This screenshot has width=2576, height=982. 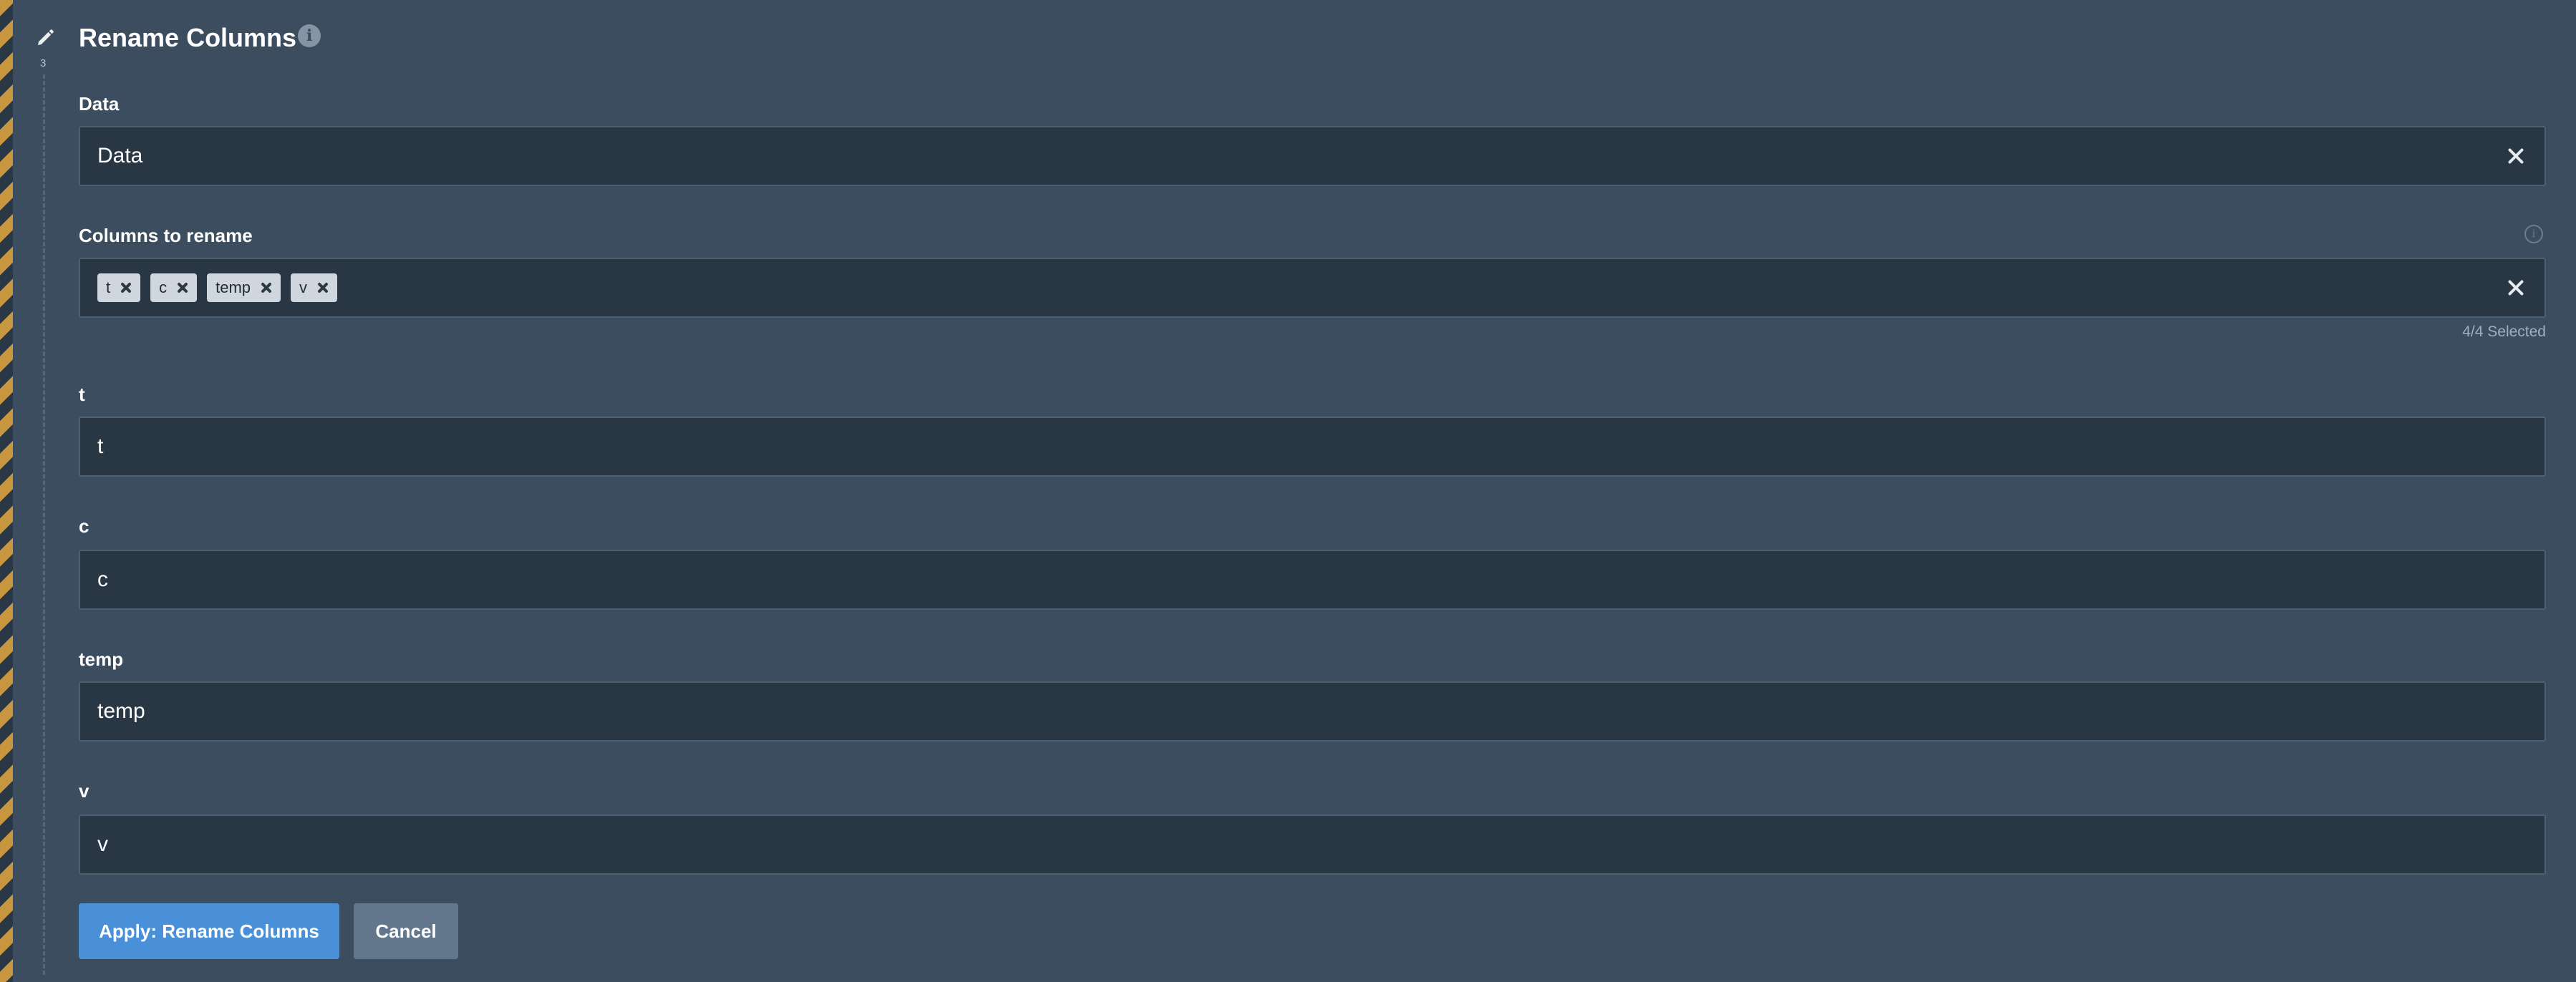 What do you see at coordinates (45, 38) in the screenshot?
I see `pencil-icon` at bounding box center [45, 38].